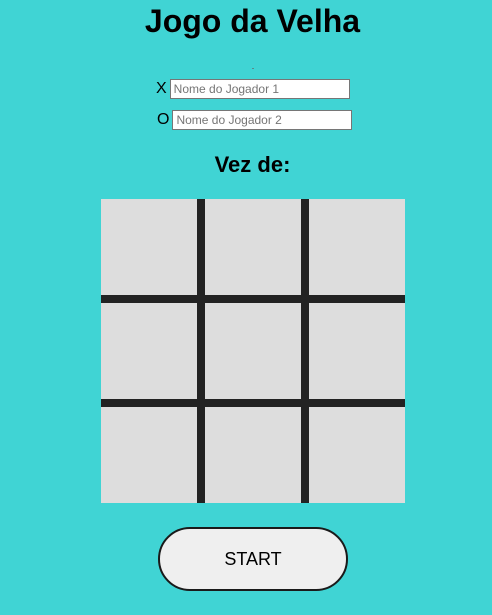  What do you see at coordinates (252, 164) in the screenshot?
I see `turn-label: Vez de:` at bounding box center [252, 164].